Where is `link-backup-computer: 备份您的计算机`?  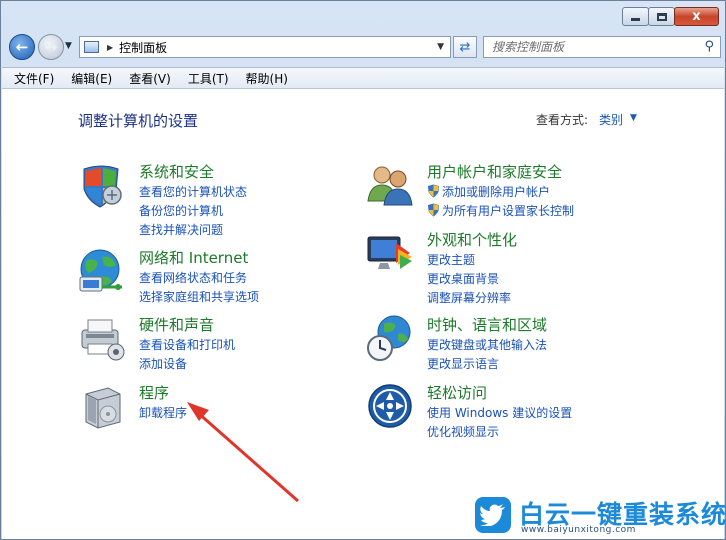 link-backup-computer: 备份您的计算机 is located at coordinates (193, 211).